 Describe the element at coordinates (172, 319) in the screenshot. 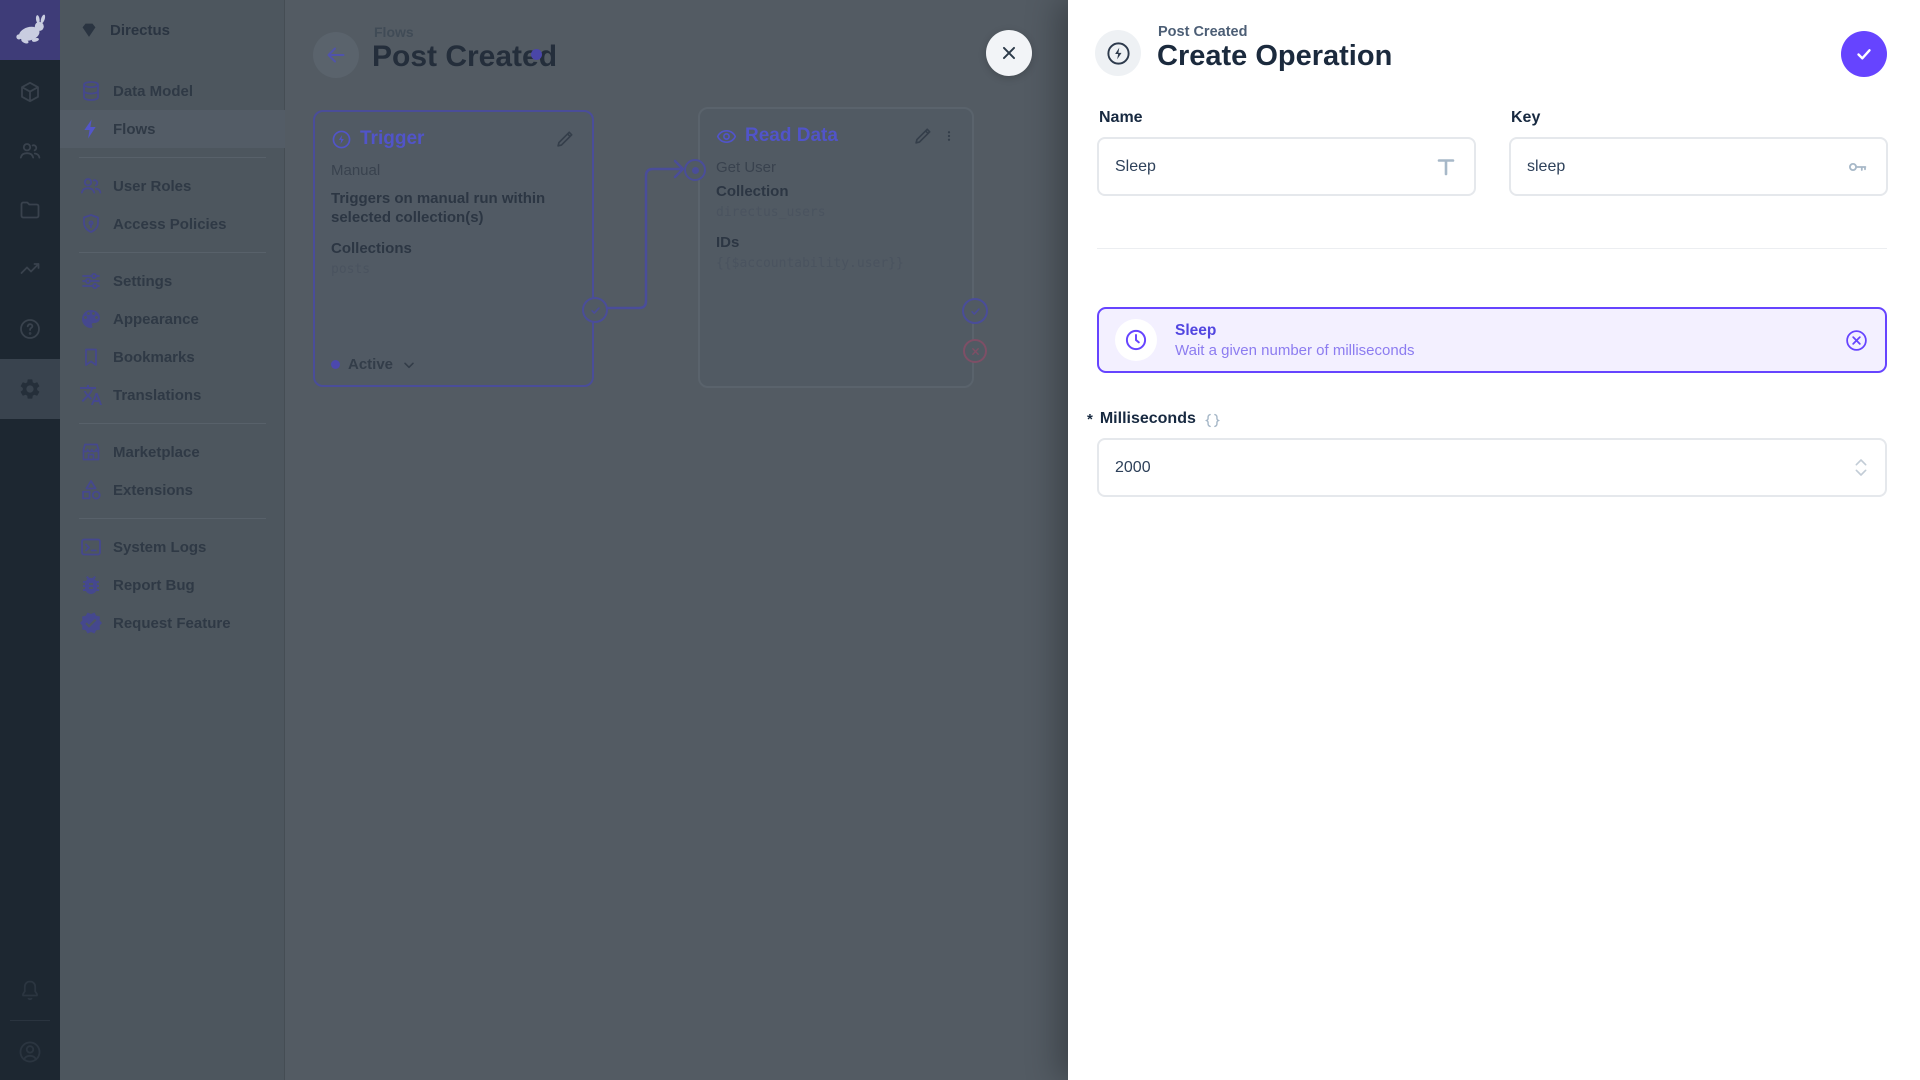

I see `sidebar-item-appearance: Appearance` at that location.